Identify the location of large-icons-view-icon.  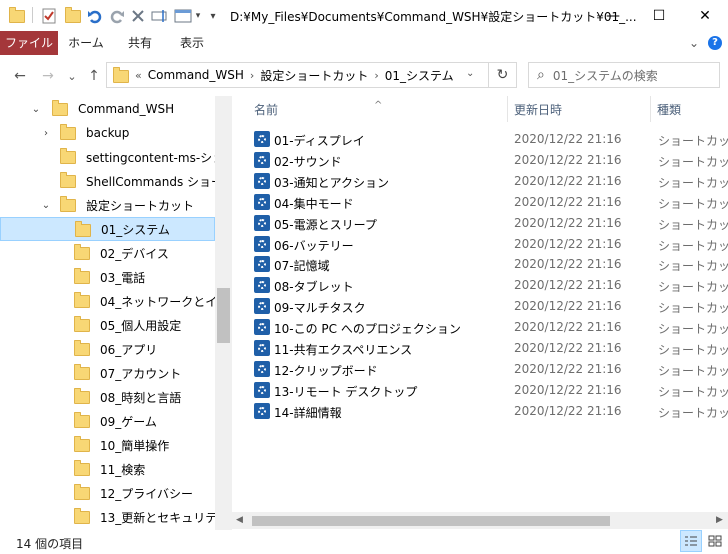
(715, 541).